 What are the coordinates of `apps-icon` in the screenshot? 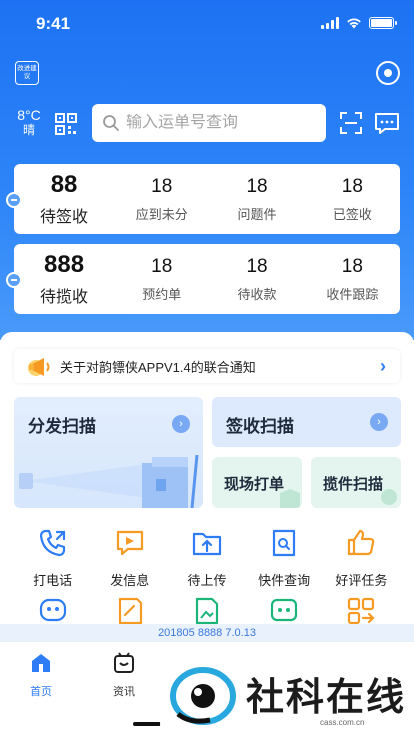 It's located at (361, 611).